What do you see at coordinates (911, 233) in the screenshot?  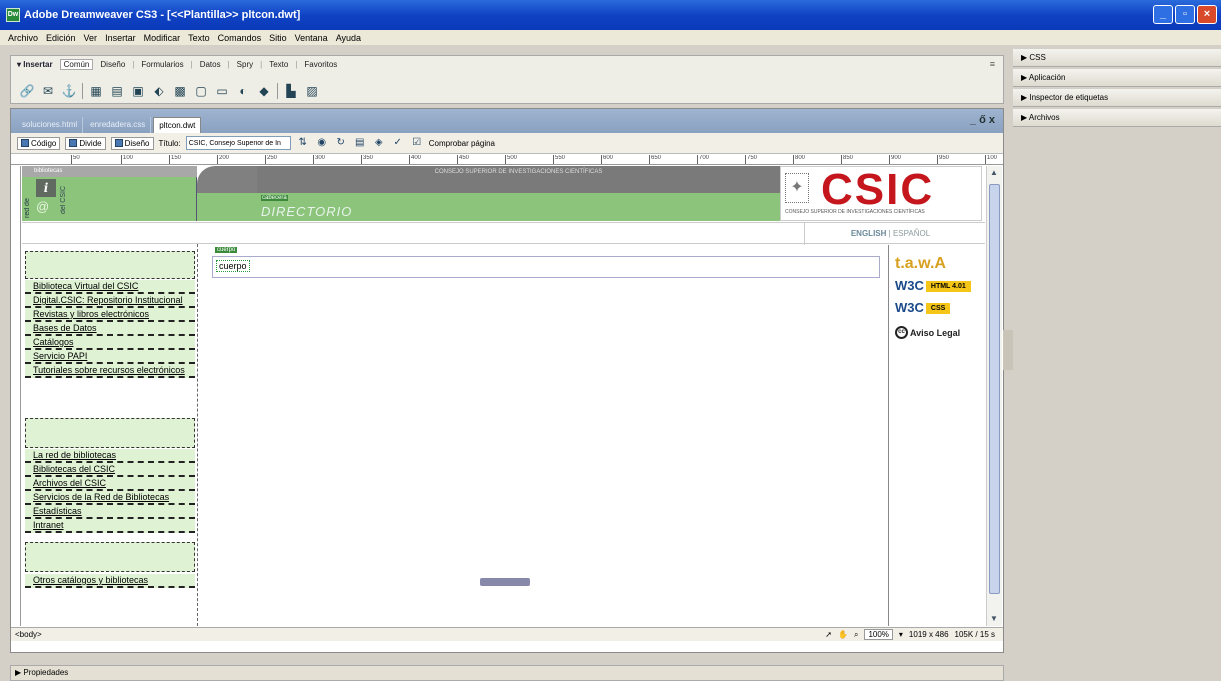 I see `lang-espanol-link: ESPAÑOL` at bounding box center [911, 233].